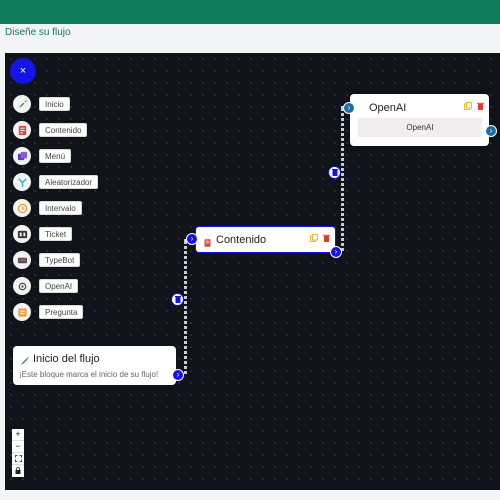  Describe the element at coordinates (38, 32) in the screenshot. I see `page-title: Diseñe su flujo` at that location.